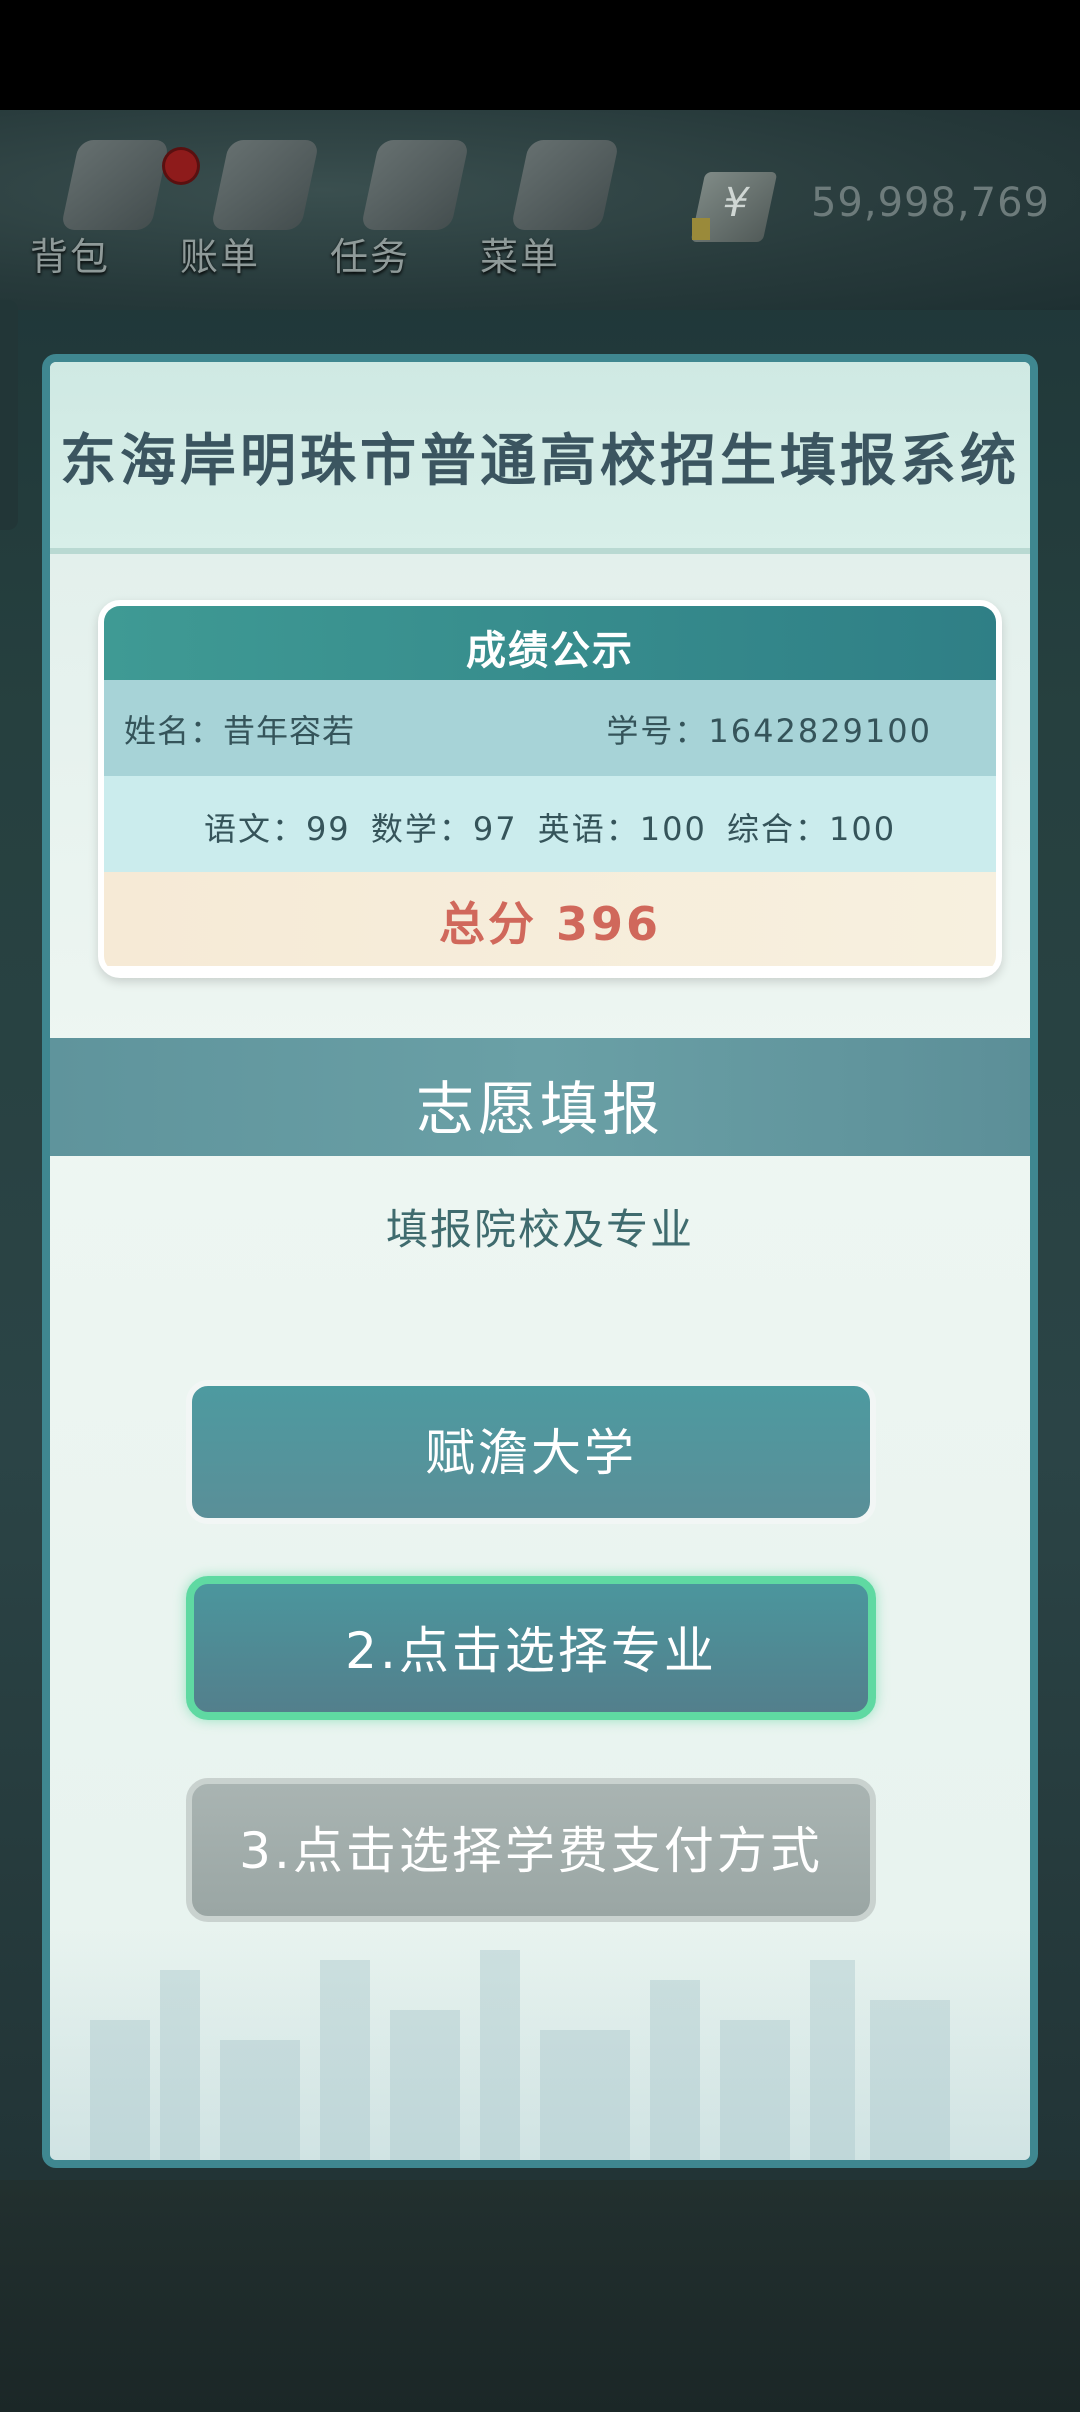  I want to click on background-bottom, so click(540, 2296).